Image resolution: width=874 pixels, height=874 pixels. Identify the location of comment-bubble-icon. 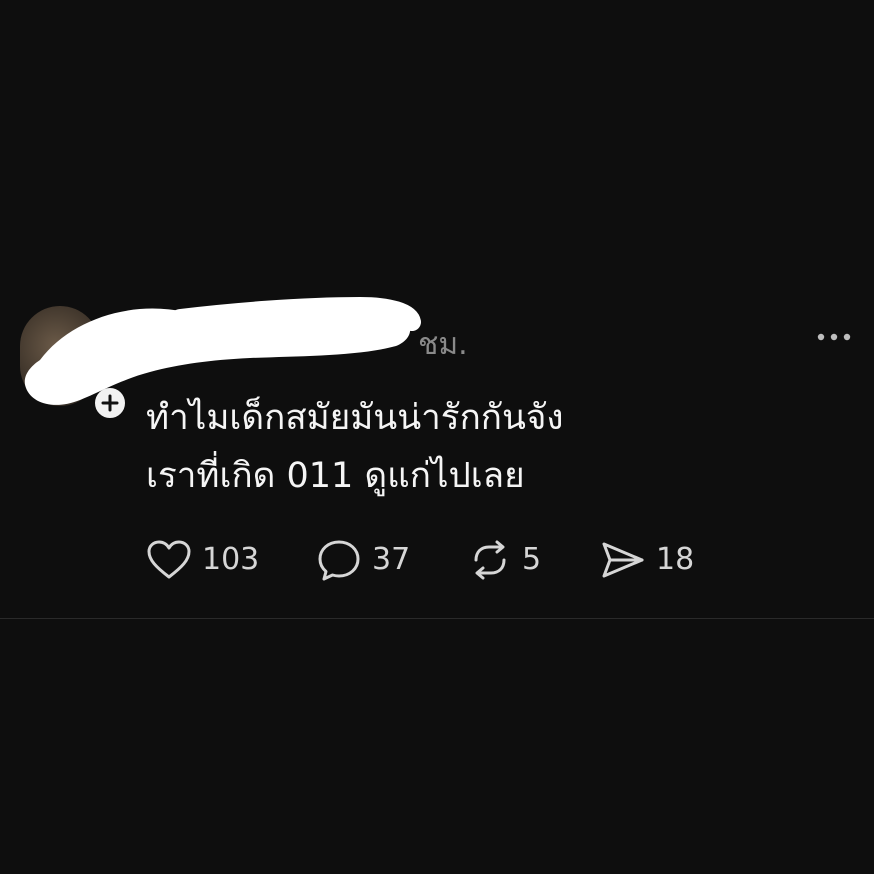
(339, 560).